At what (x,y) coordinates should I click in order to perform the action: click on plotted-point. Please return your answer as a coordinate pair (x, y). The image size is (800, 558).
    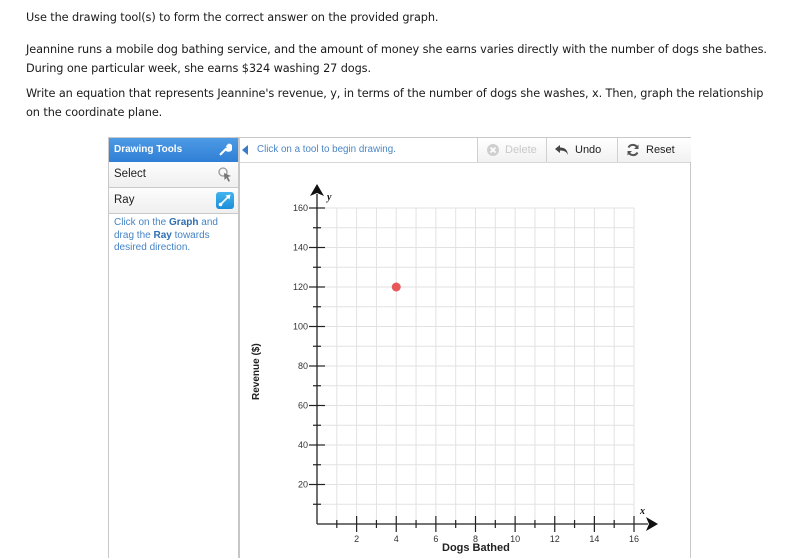
    Looking at the image, I should click on (396, 287).